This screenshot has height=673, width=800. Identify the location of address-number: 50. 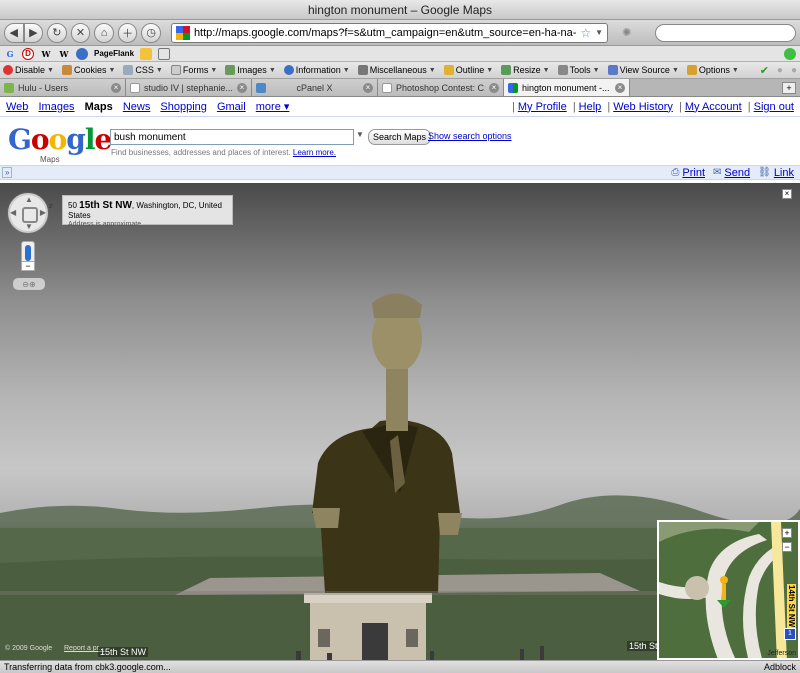
(72, 205).